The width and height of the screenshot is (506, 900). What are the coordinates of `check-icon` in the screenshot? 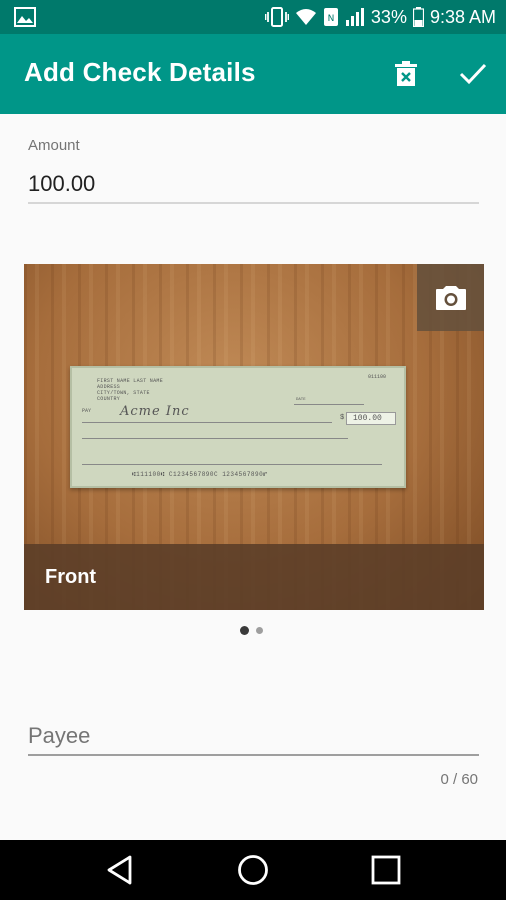 It's located at (473, 74).